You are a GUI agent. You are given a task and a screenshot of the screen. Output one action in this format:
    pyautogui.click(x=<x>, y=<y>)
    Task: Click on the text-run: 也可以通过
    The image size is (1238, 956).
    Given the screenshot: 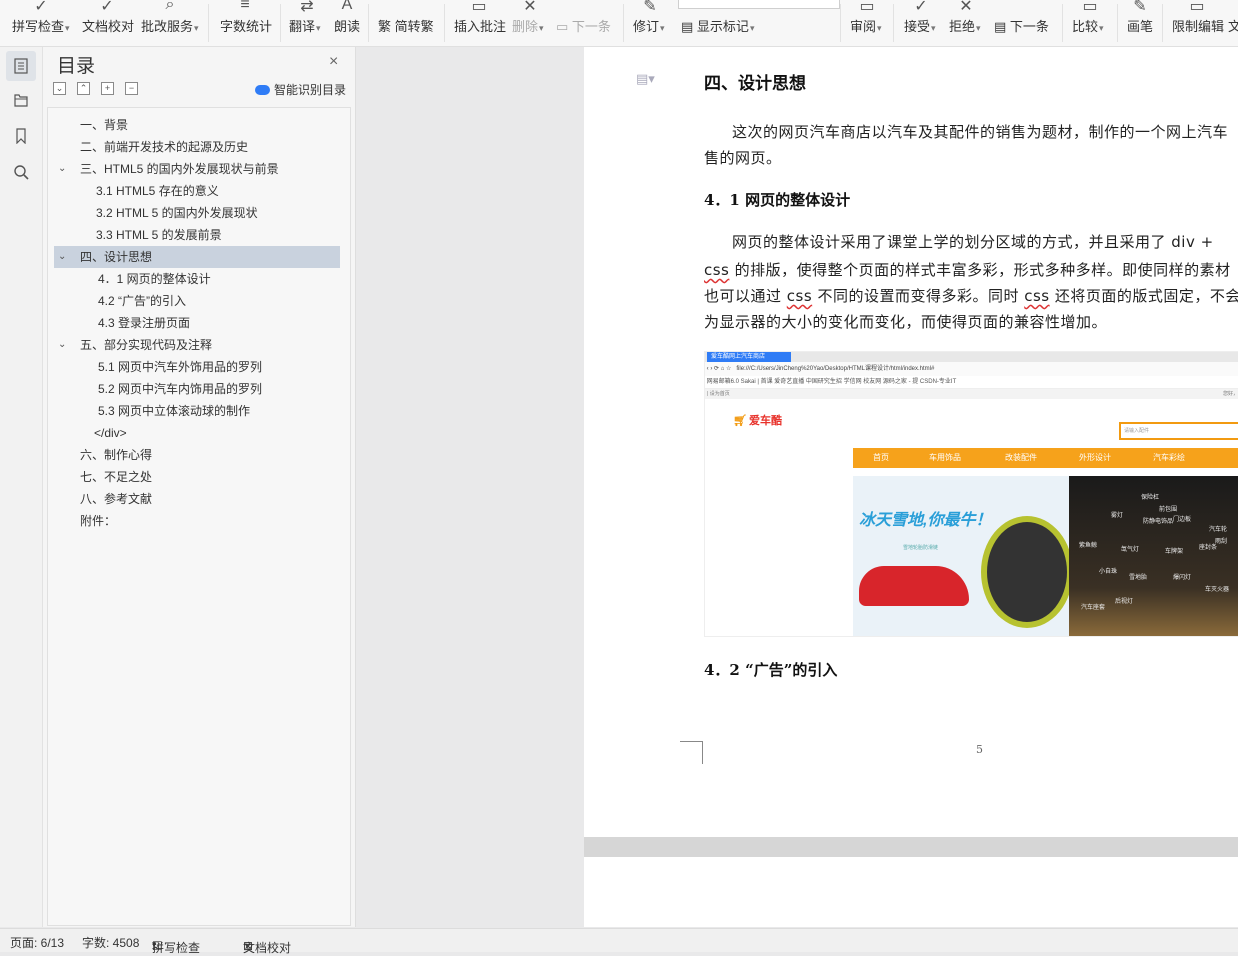 What is the action you would take?
    pyautogui.click(x=745, y=296)
    